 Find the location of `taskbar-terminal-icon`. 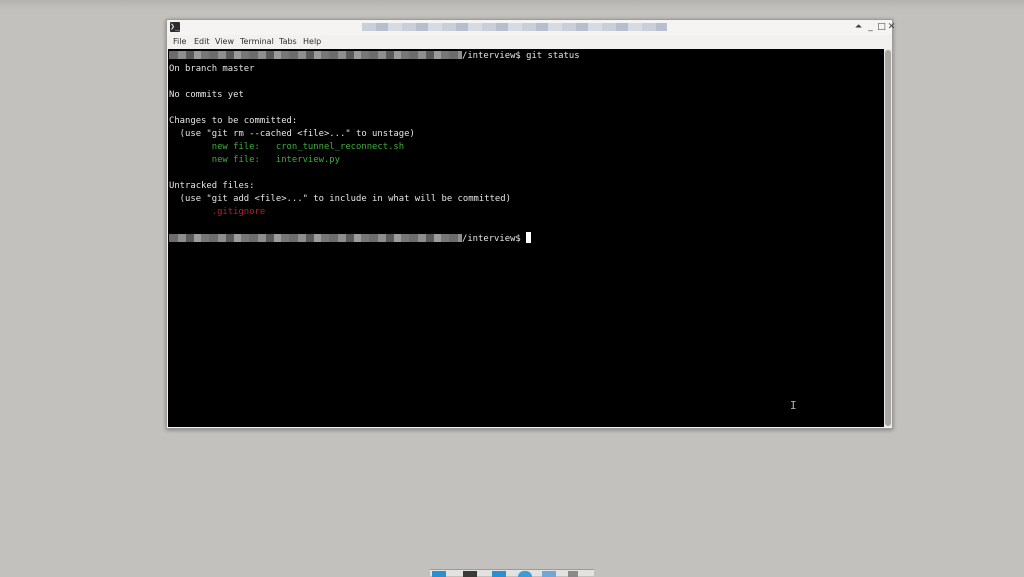

taskbar-terminal-icon is located at coordinates (470, 574).